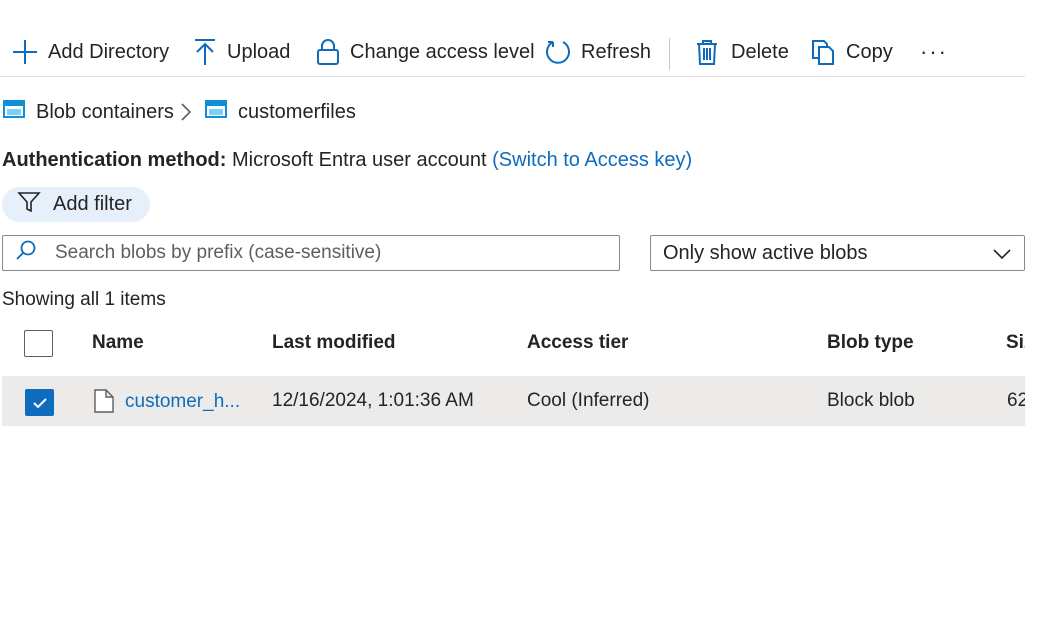 The width and height of the screenshot is (1039, 619). What do you see at coordinates (38, 343) in the screenshot?
I see `select-all-checkbox` at bounding box center [38, 343].